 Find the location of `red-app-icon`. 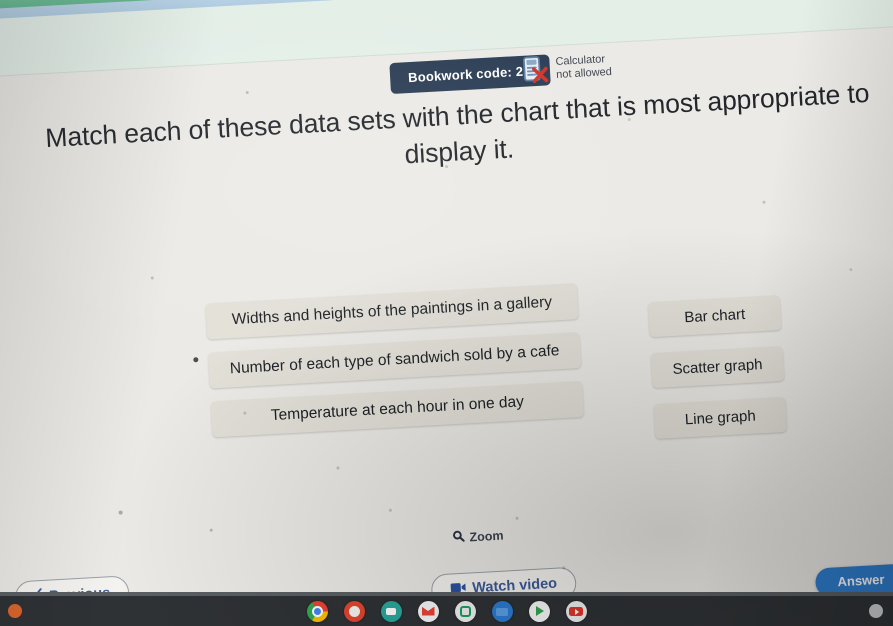

red-app-icon is located at coordinates (354, 611).